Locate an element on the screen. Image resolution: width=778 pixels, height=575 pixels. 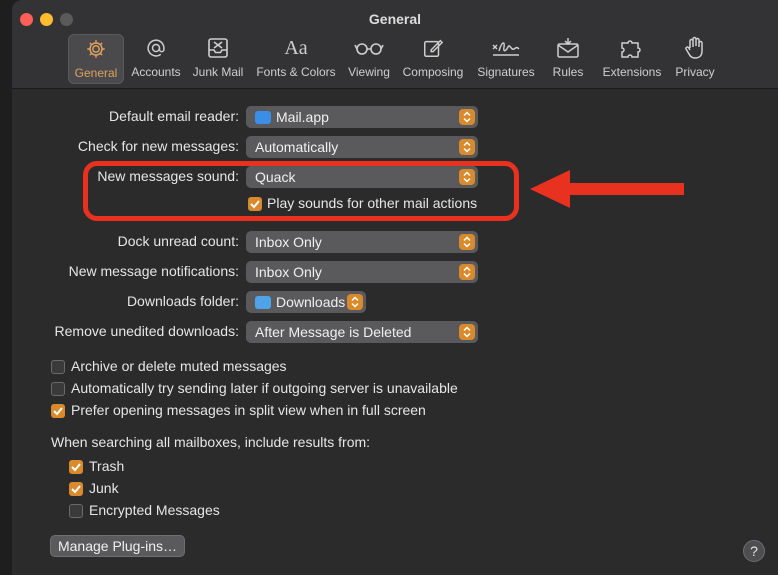
tab-signatures: Signatures is located at coordinates (506, 58).